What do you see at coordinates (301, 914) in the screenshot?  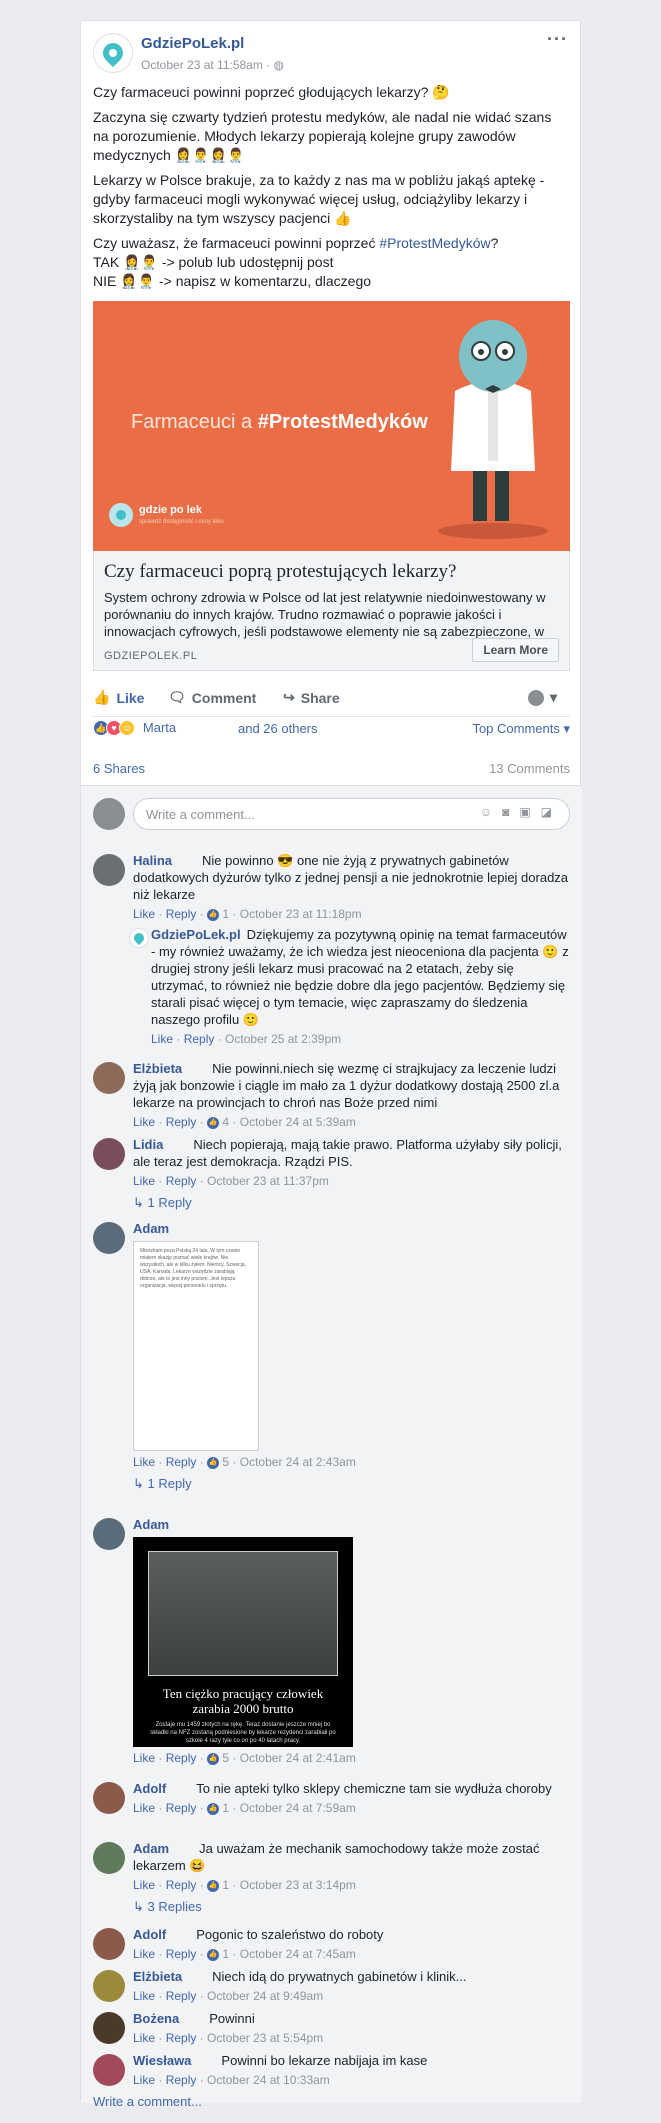 I see `comment-time: October 23 at 11:18pm` at bounding box center [301, 914].